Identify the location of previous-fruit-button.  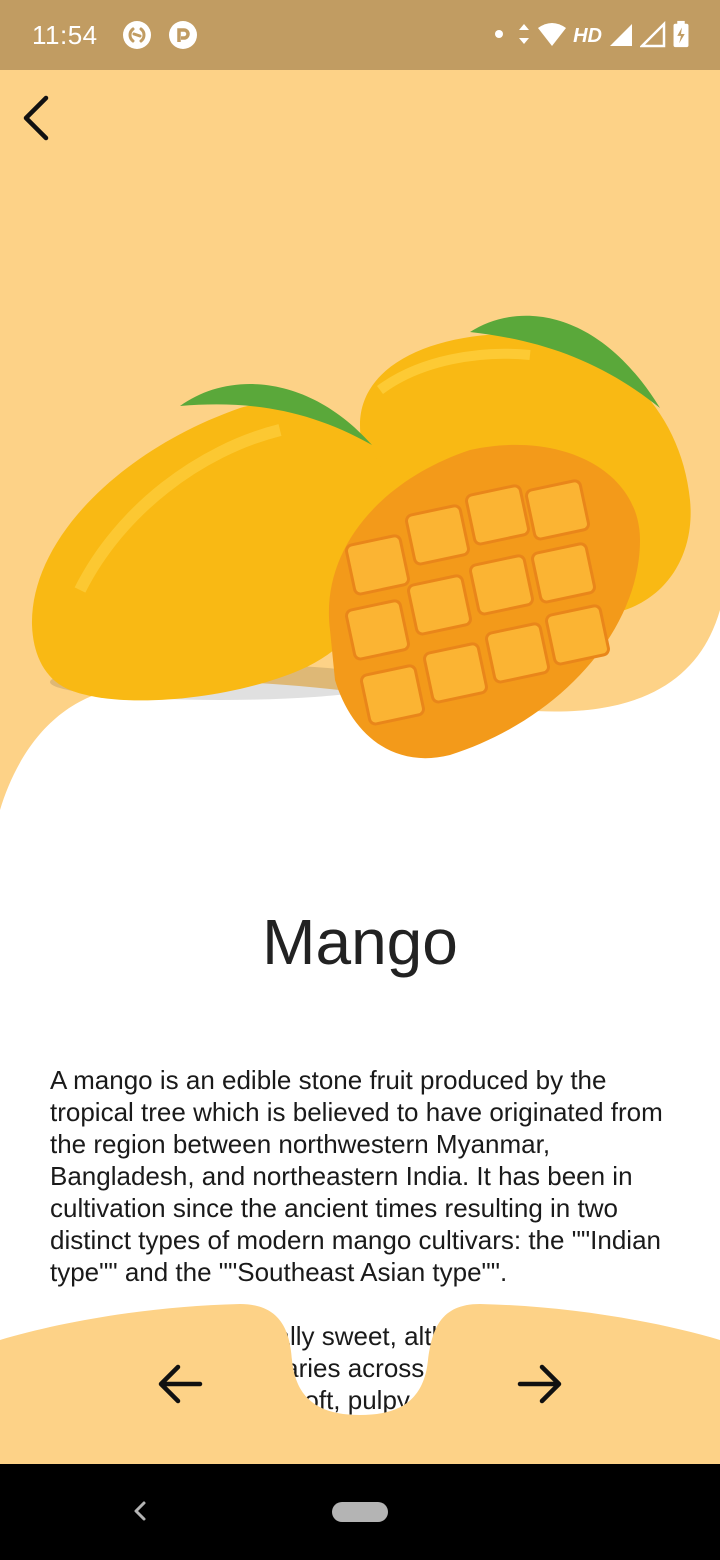
(180, 1384).